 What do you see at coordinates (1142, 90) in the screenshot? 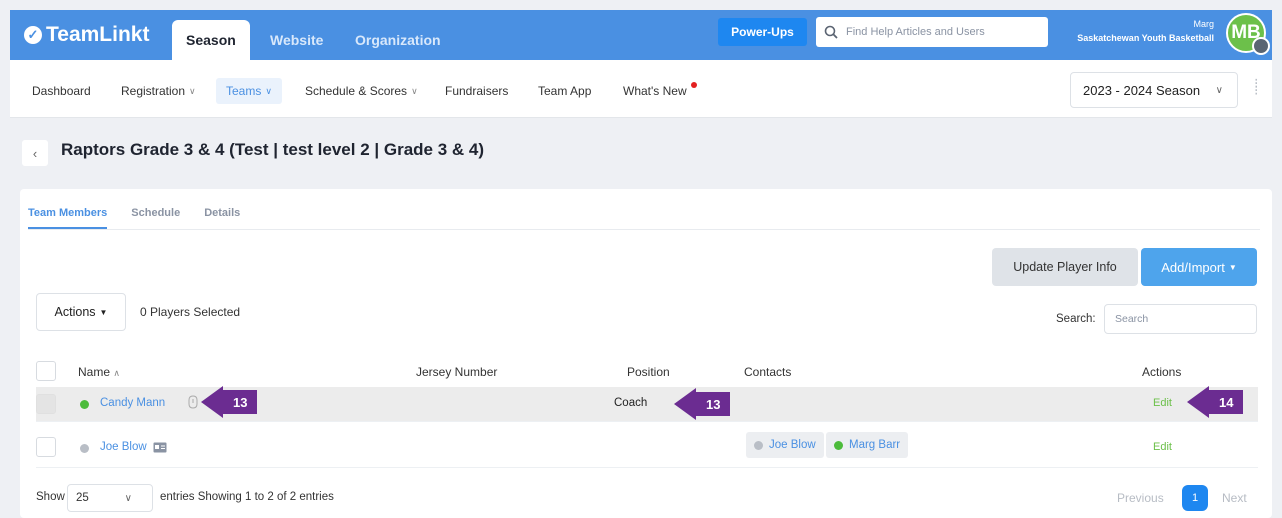
I see `season-value: 2023 - 2024 Season` at bounding box center [1142, 90].